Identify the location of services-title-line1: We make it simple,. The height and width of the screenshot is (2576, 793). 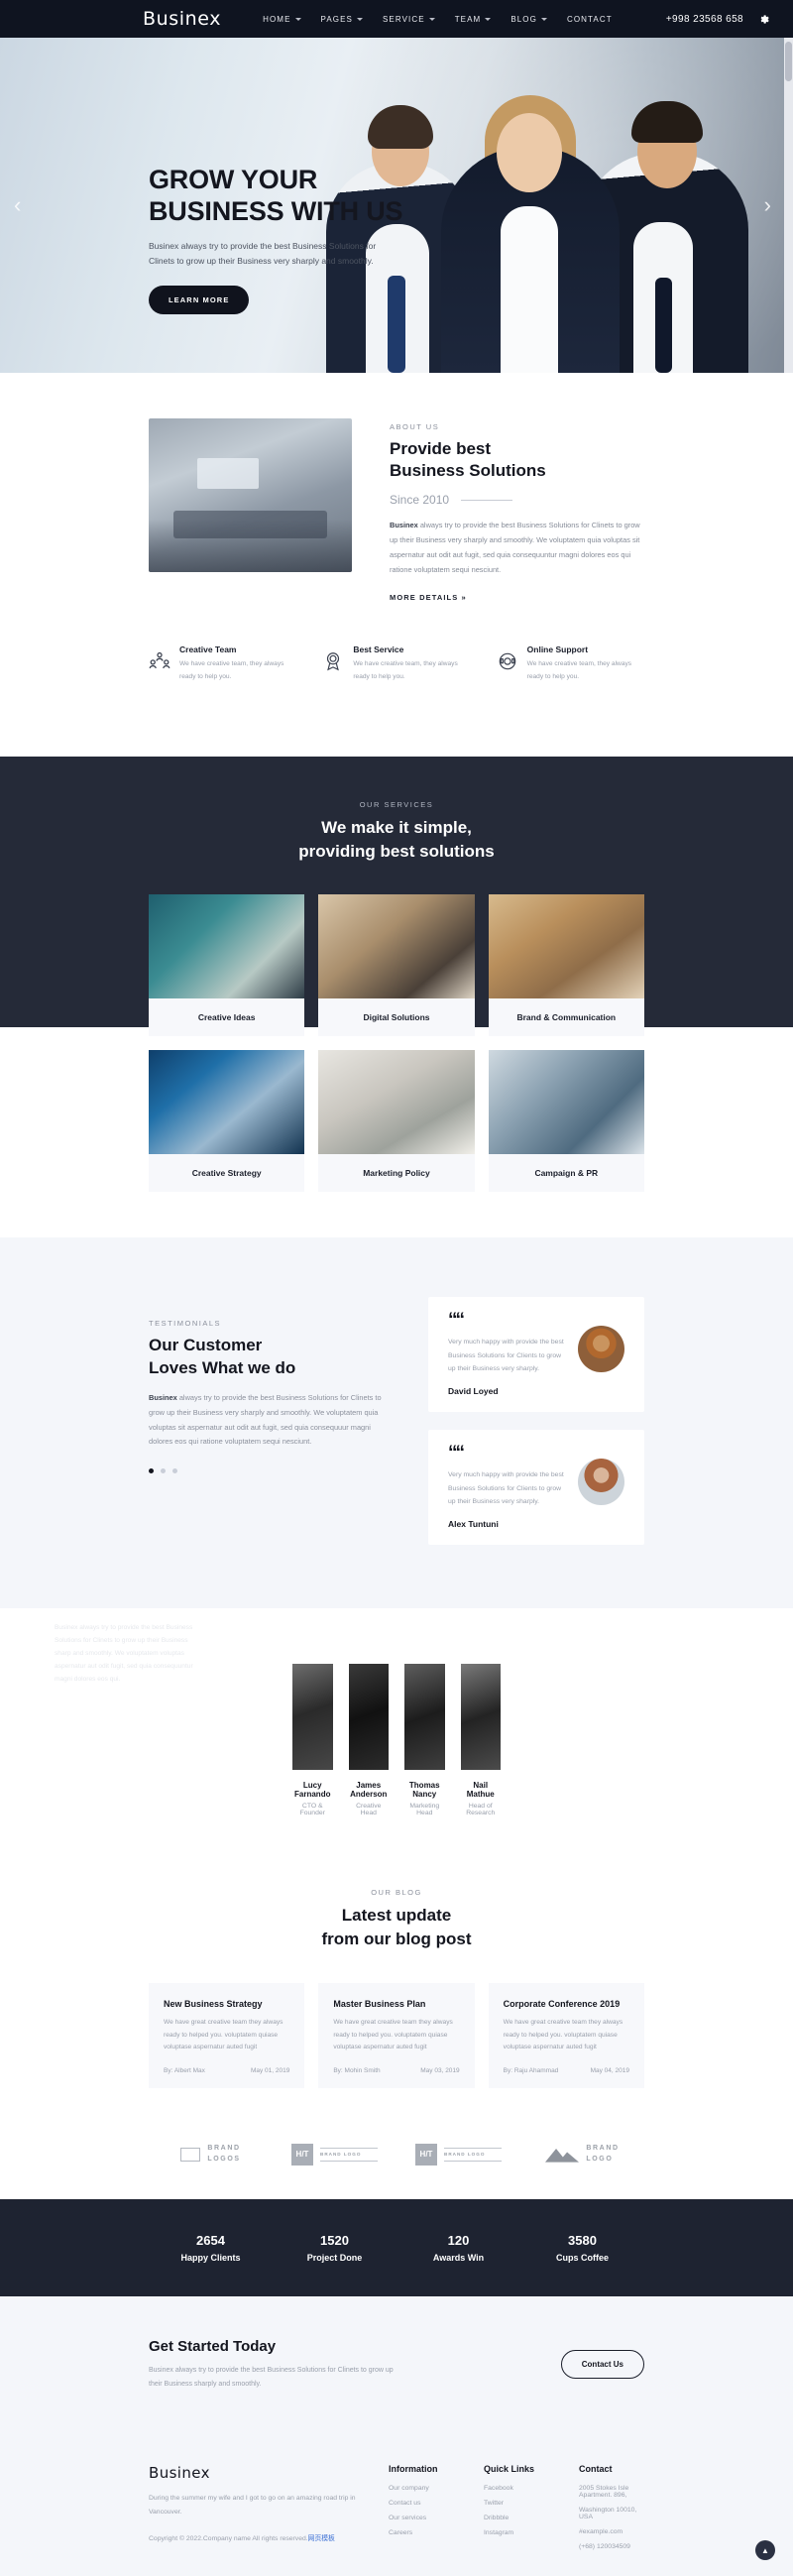
(396, 827).